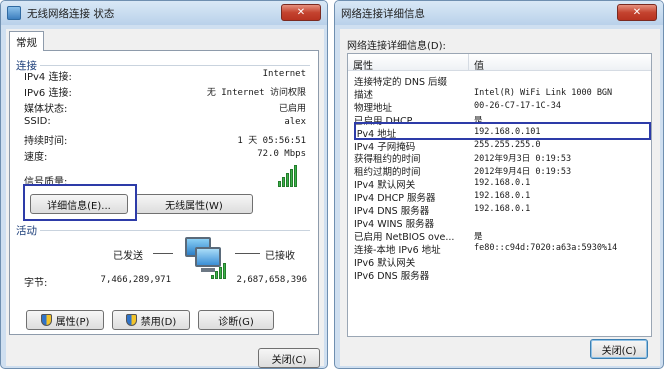  I want to click on table-row: IPv4 子网掩码 255.255.255.0, so click(499, 146).